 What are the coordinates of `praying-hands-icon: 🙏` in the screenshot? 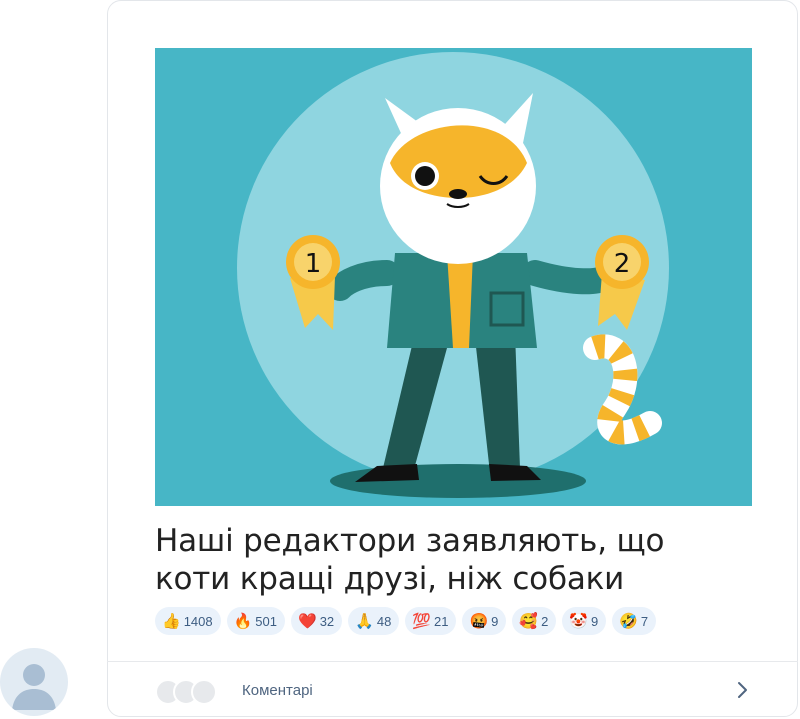 It's located at (364, 621).